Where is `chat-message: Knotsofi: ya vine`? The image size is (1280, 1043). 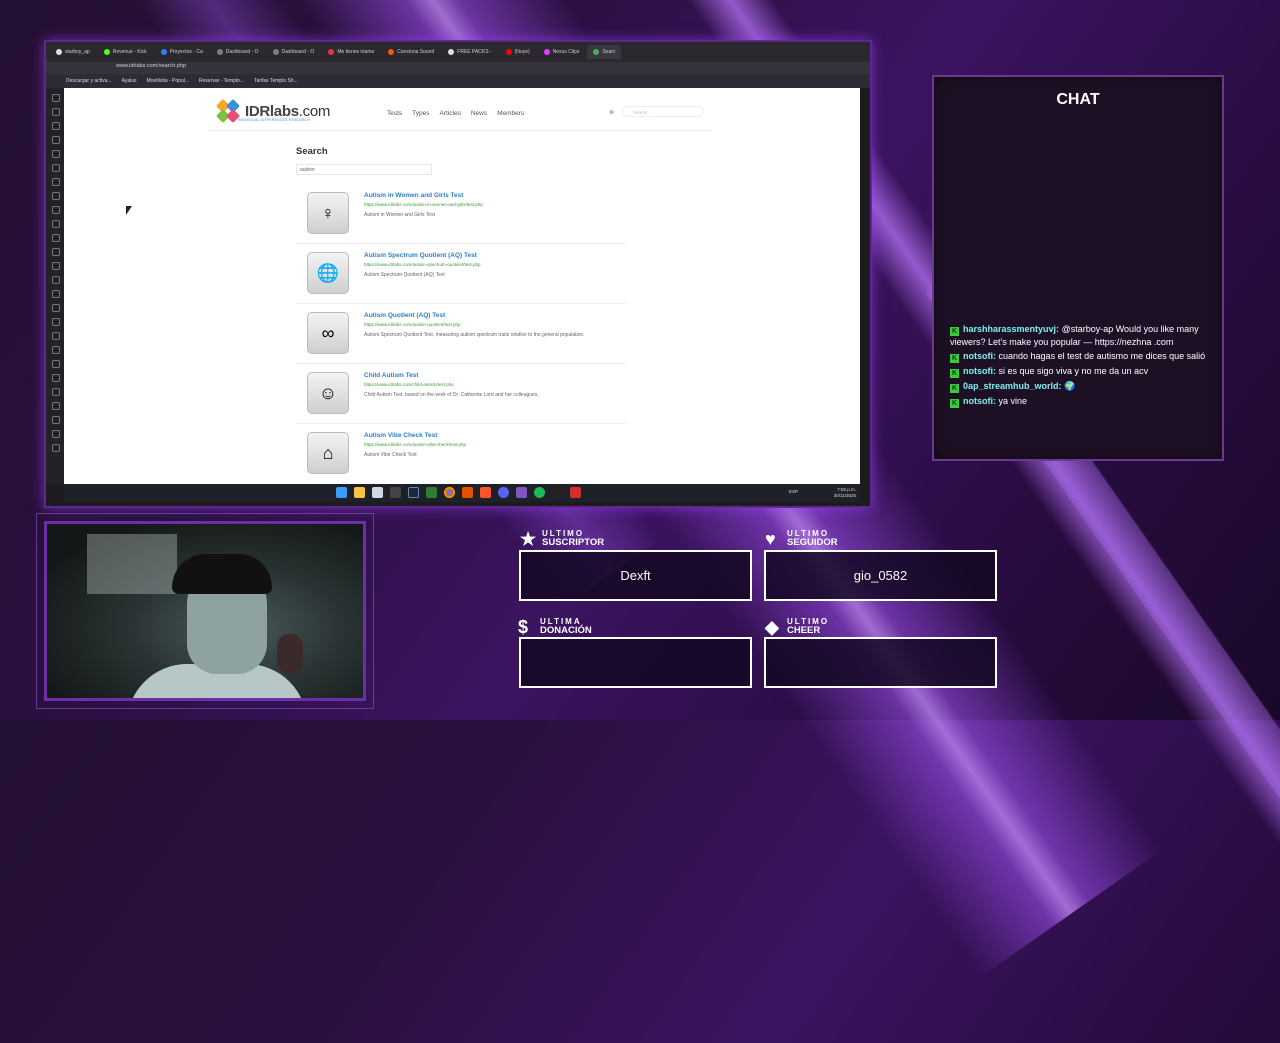
chat-message: Knotsofi: ya vine is located at coordinates (989, 402).